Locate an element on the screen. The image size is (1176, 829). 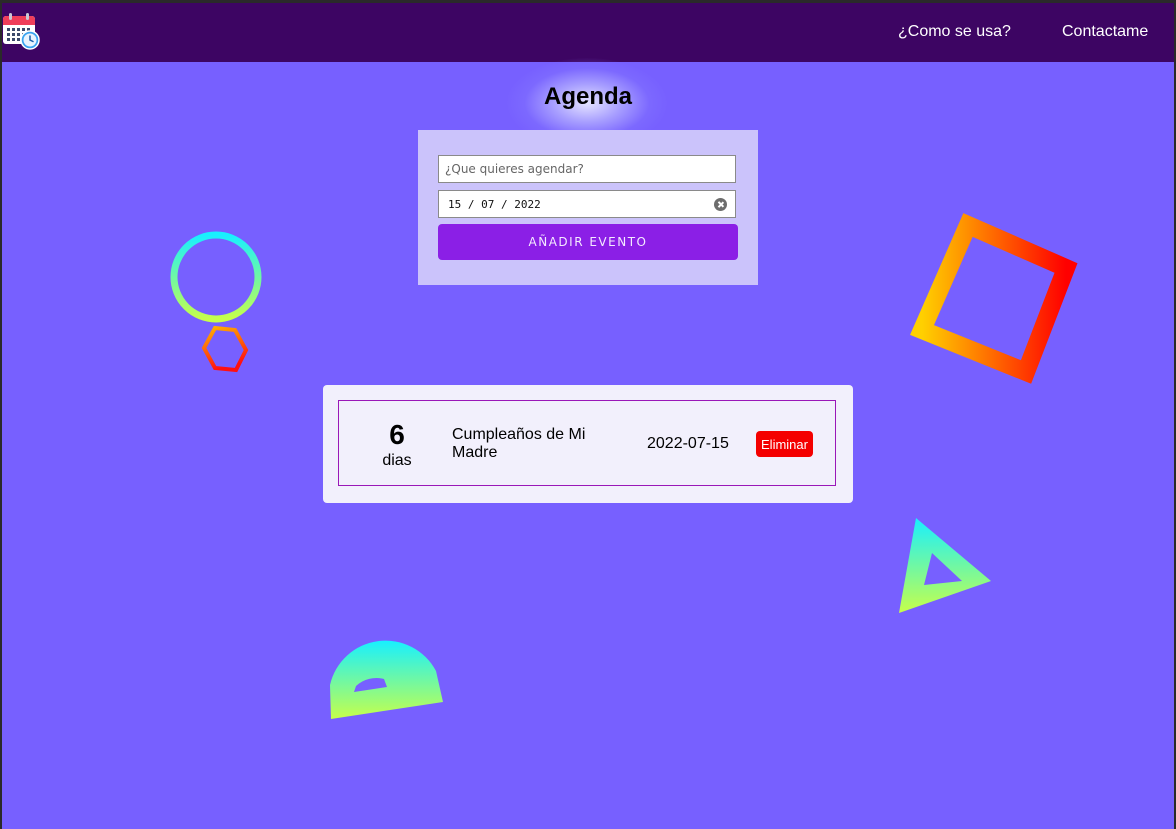
nav-link-contact: Contactame is located at coordinates (1105, 32).